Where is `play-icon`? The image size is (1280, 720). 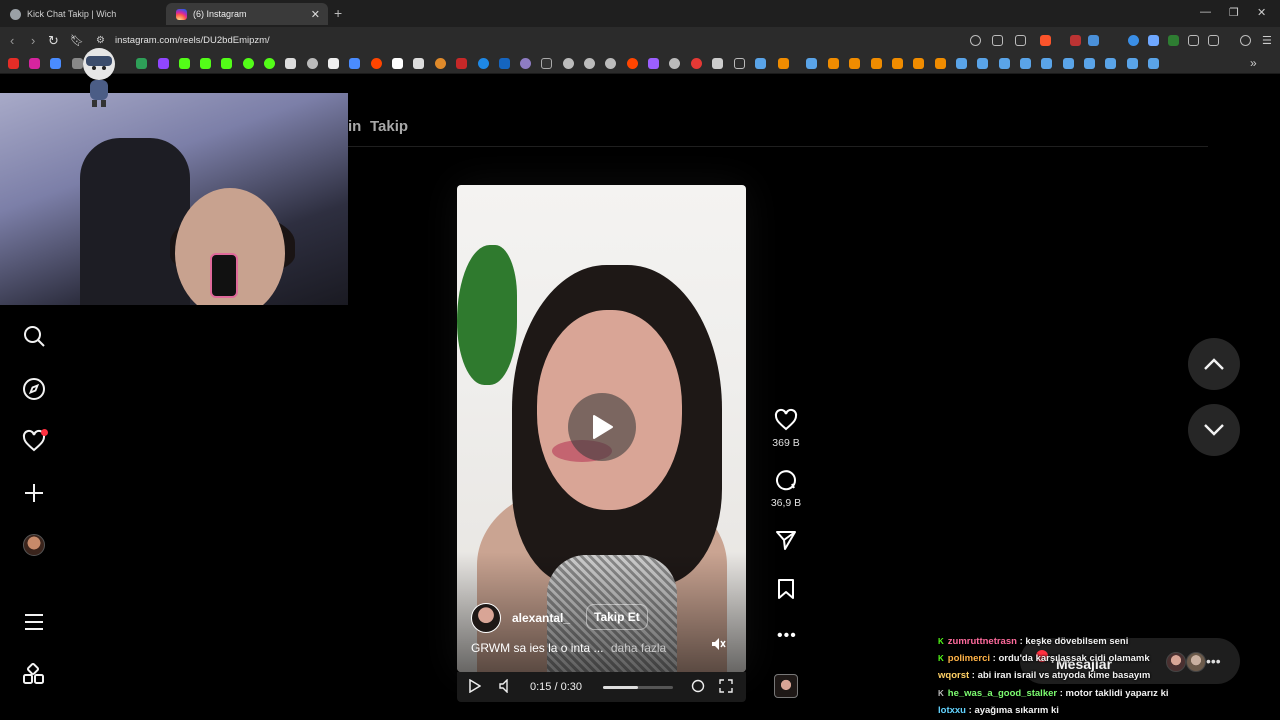
play-icon is located at coordinates (475, 687).